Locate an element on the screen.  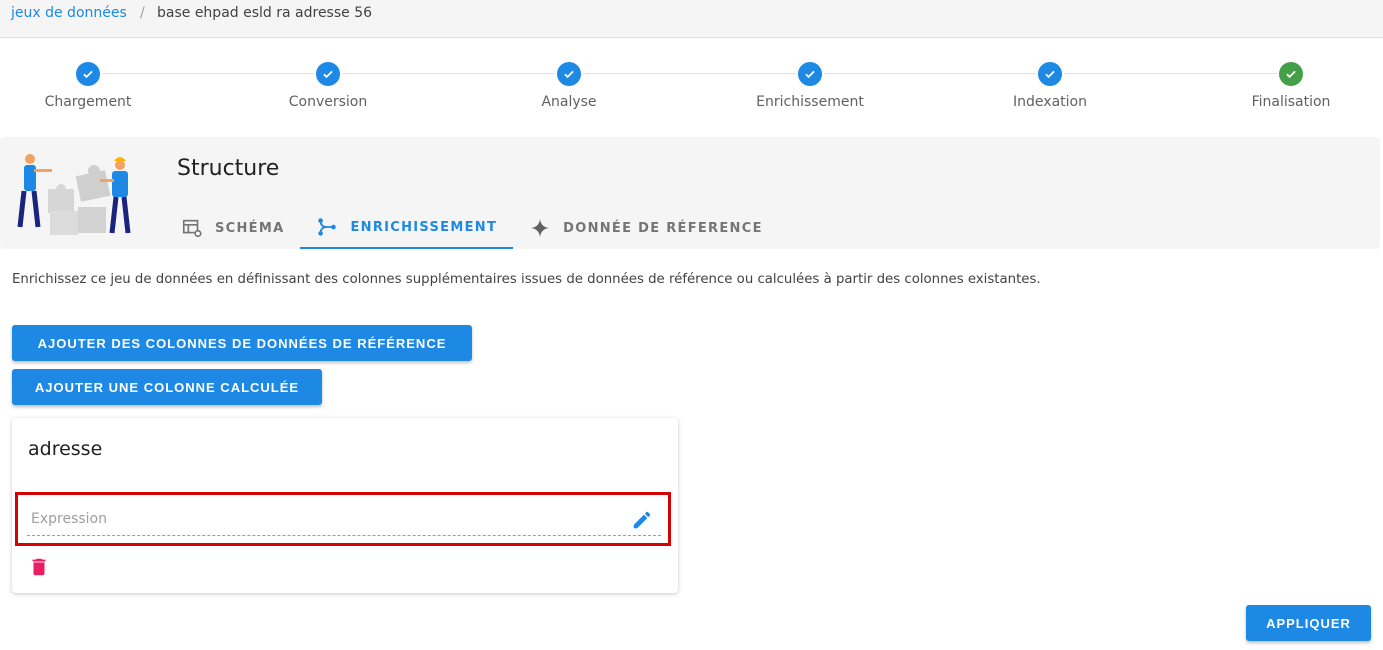
tab-donnee-reference: DONNÉE DE RÉFERENCE is located at coordinates (646, 228).